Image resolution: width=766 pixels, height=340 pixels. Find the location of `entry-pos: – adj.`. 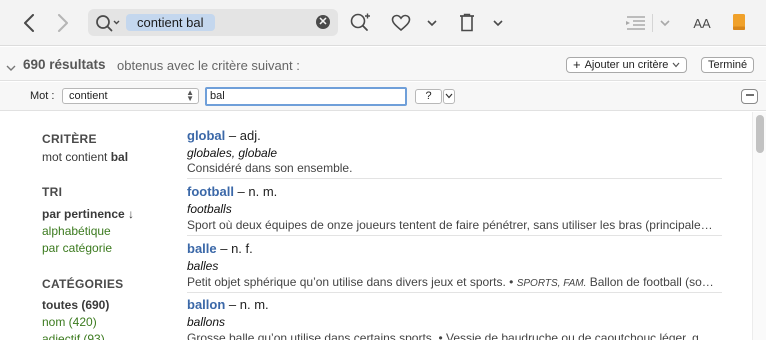

entry-pos: – adj. is located at coordinates (243, 135).